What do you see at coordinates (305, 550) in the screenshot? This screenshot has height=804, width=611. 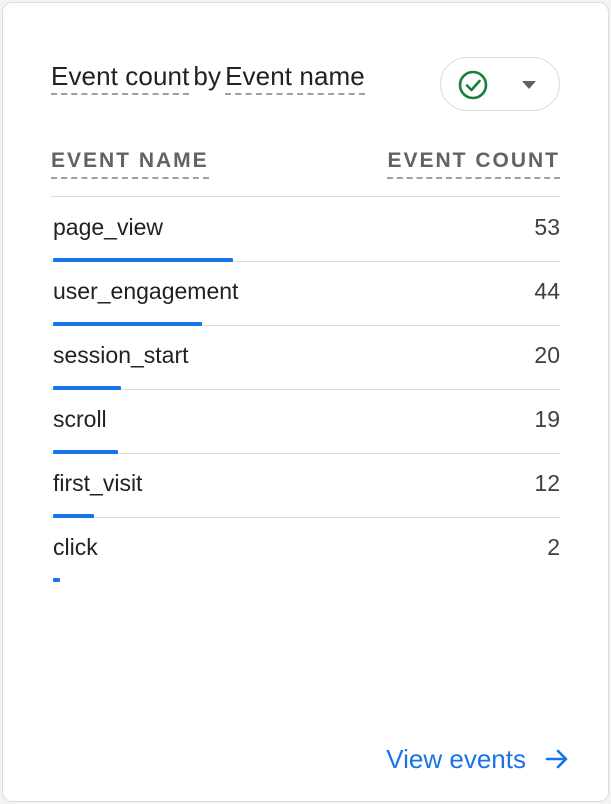 I see `table-row: click 2` at bounding box center [305, 550].